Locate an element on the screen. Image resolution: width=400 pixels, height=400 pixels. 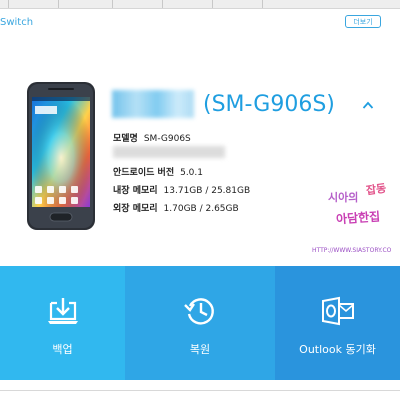
info-label: 안드로이드 버전 is located at coordinates (144, 173).